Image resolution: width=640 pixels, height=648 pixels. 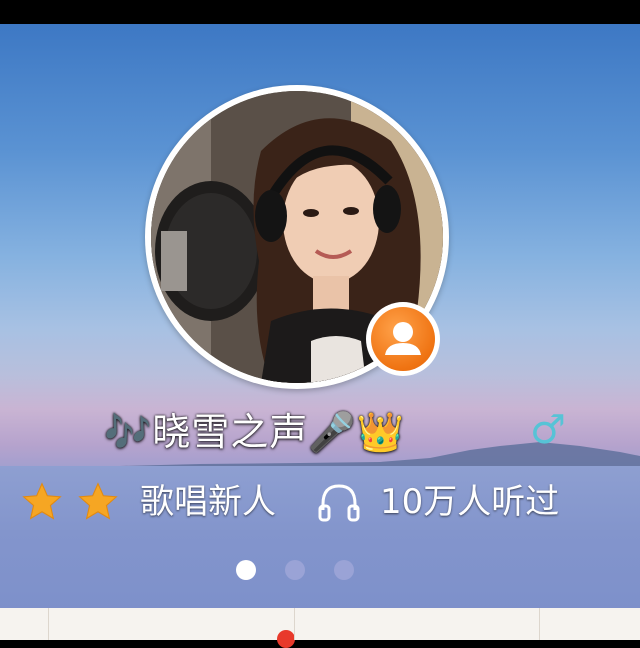 I want to click on status-bar, so click(x=320, y=12).